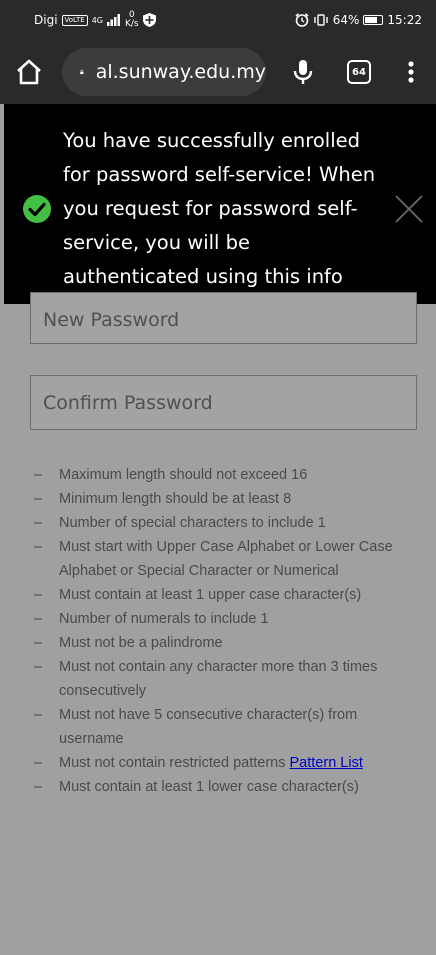 The image size is (436, 955). What do you see at coordinates (373, 20) in the screenshot?
I see `battery-icon` at bounding box center [373, 20].